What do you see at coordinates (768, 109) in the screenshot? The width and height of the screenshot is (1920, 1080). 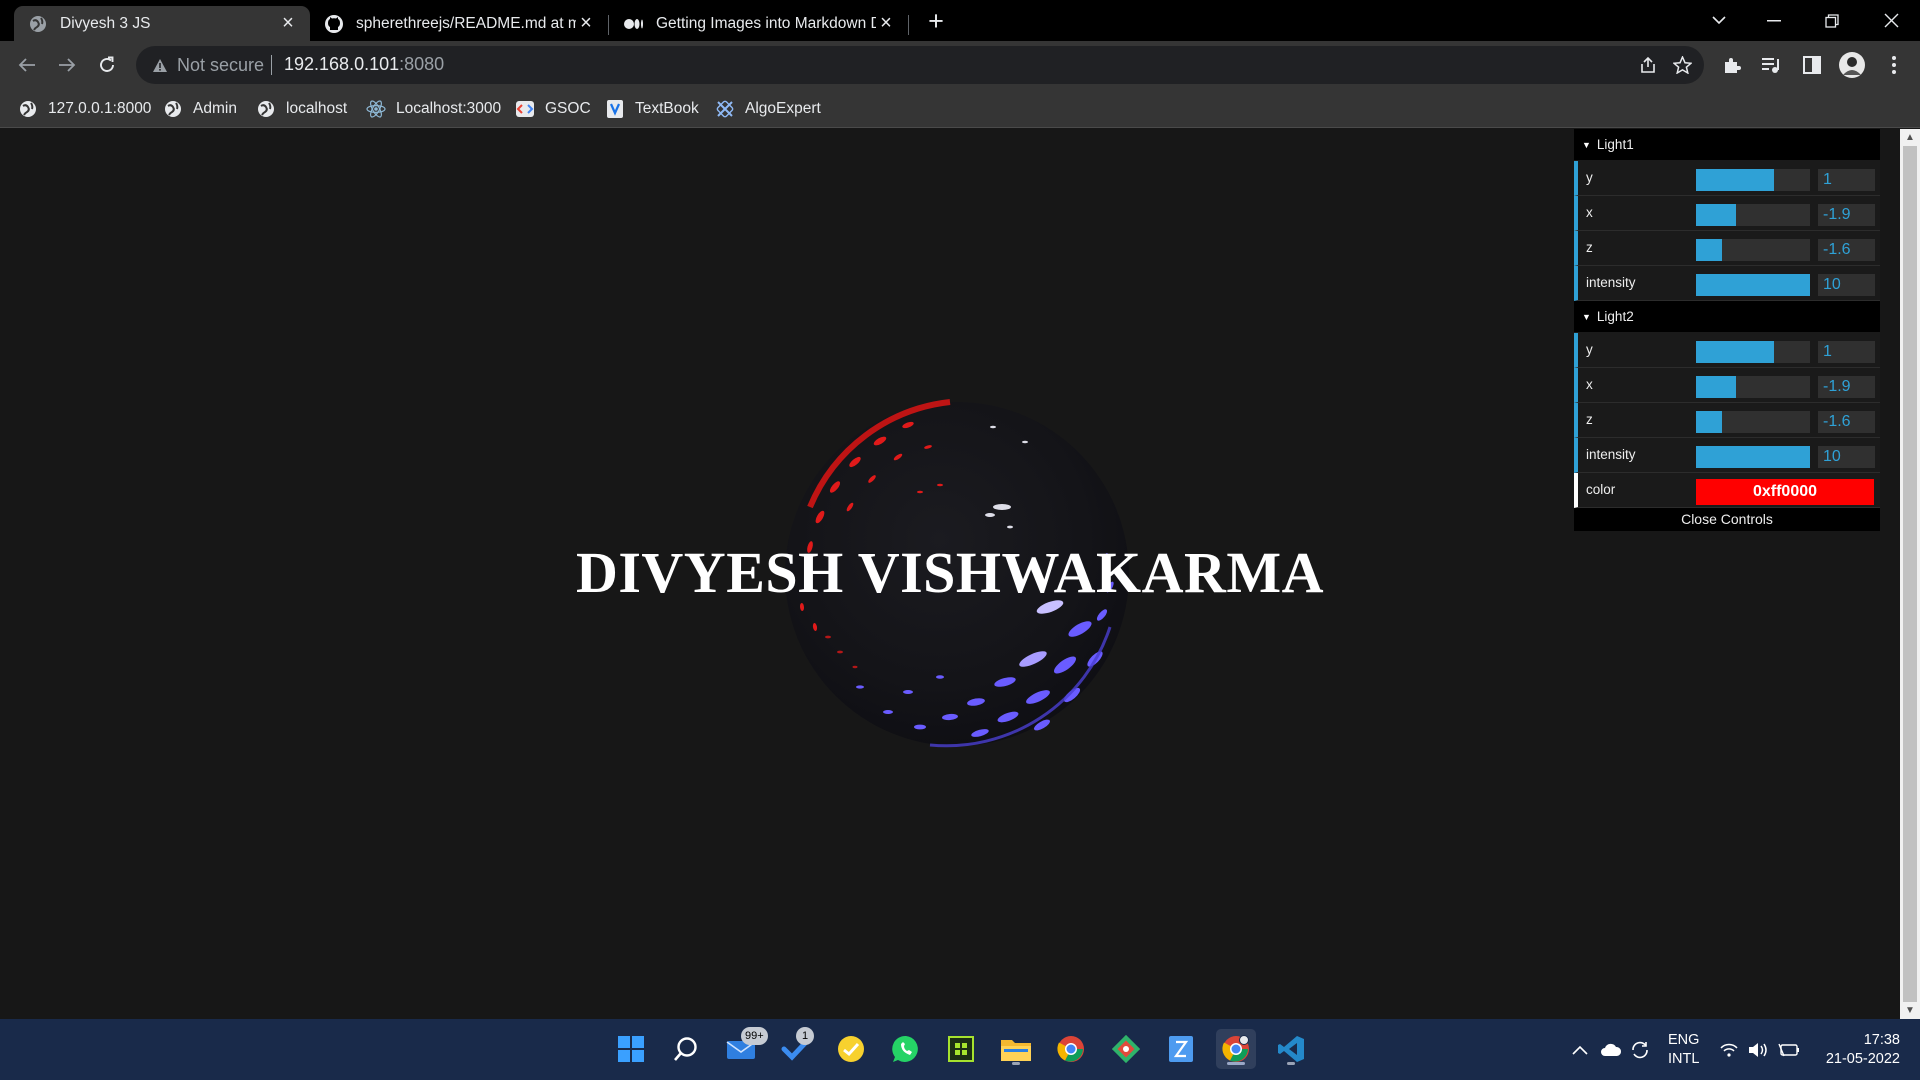 I see `bookmark-algoexpert: AlgoExpert` at bounding box center [768, 109].